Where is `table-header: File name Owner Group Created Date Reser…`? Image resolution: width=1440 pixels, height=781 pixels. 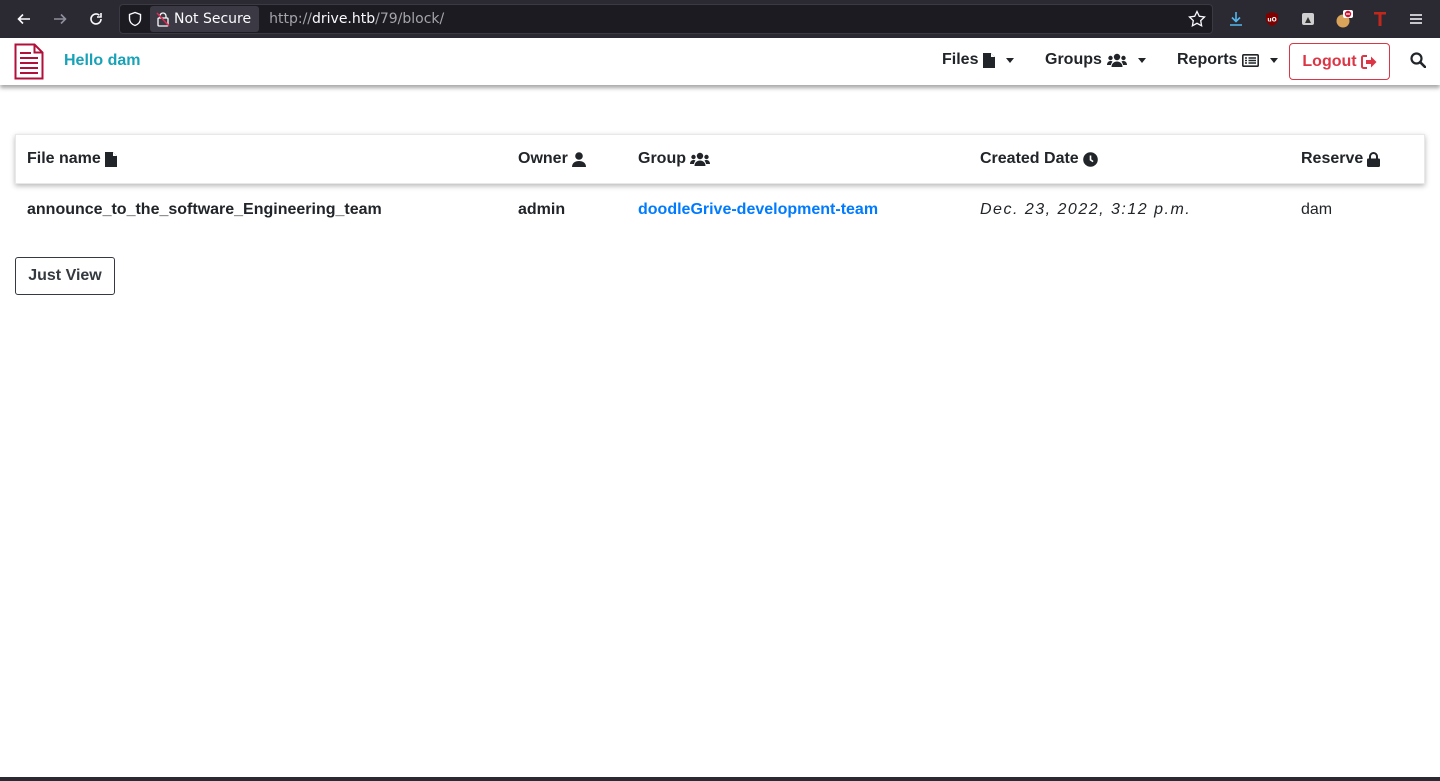 table-header: File name Owner Group Created Date Reser… is located at coordinates (720, 159).